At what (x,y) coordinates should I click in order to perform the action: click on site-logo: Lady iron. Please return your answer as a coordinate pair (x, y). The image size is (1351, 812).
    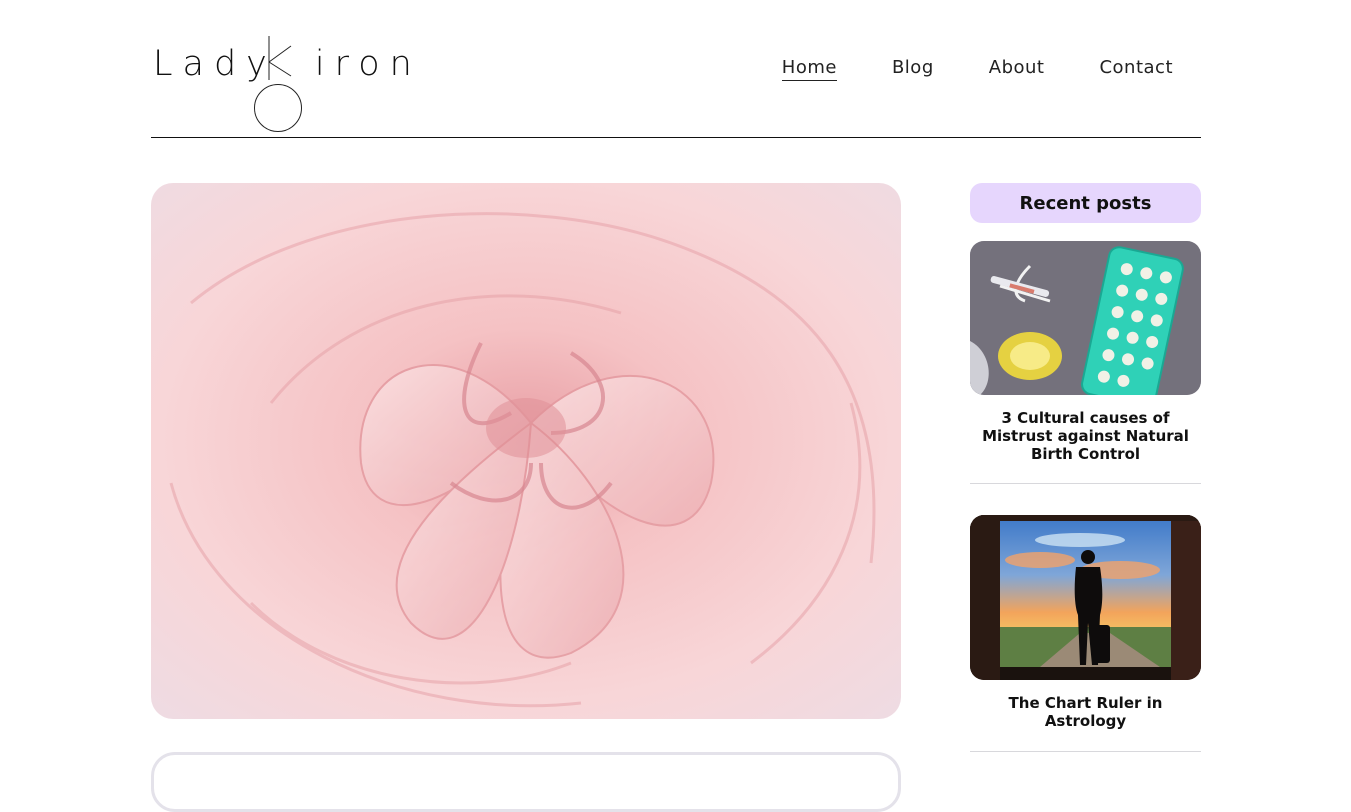
    Looking at the image, I should click on (282, 86).